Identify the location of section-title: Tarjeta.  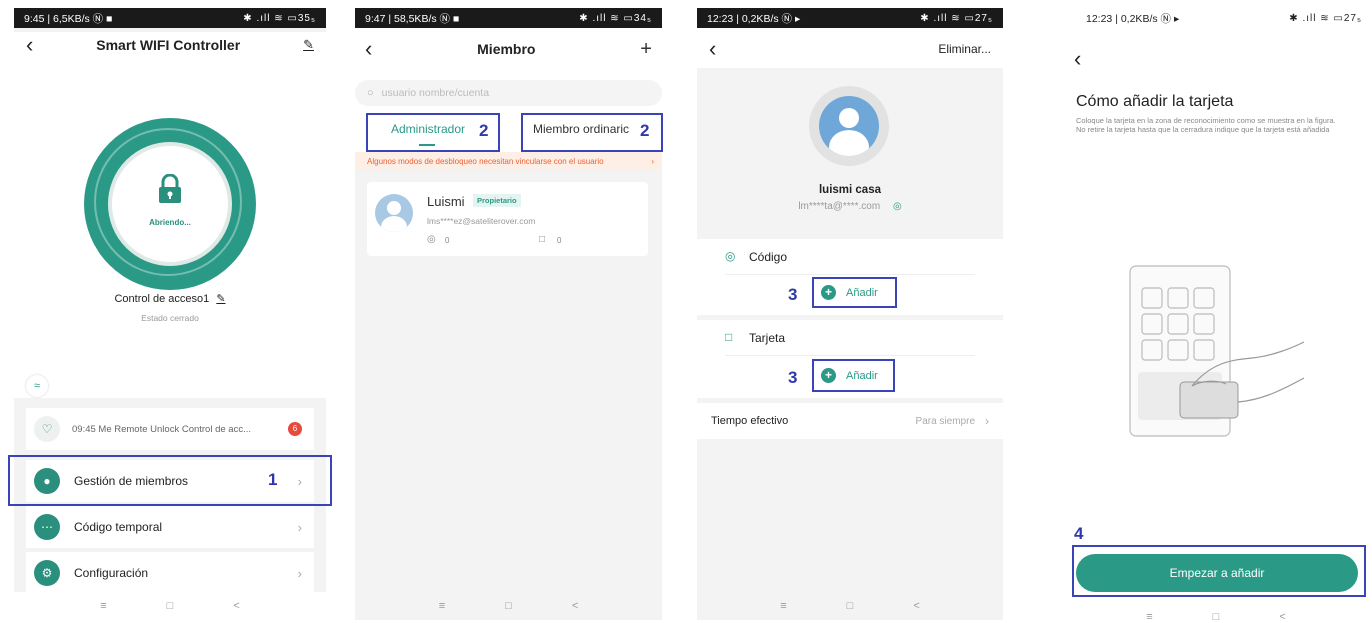
(767, 338).